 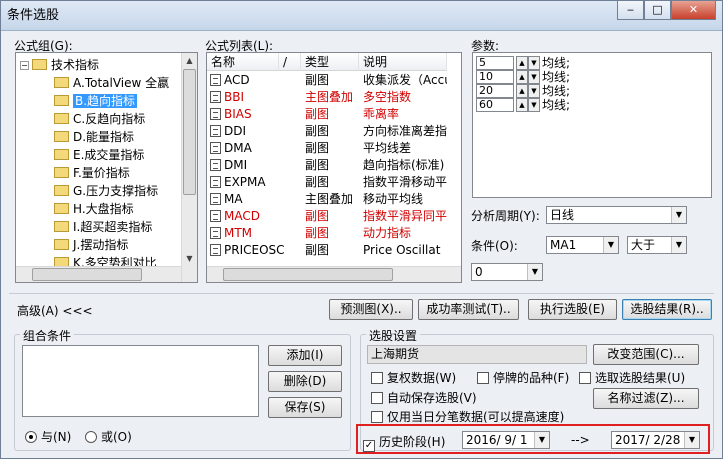 What do you see at coordinates (290, 62) in the screenshot?
I see `col-sort-icon: /` at bounding box center [290, 62].